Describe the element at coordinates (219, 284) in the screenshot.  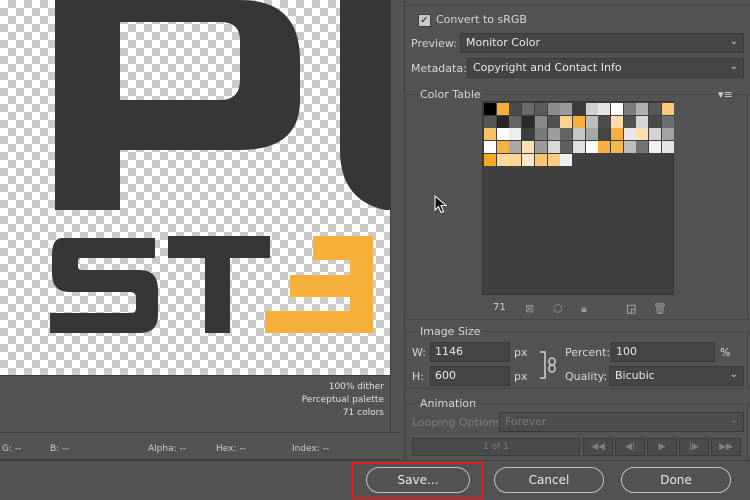
I see `letter-t` at that location.